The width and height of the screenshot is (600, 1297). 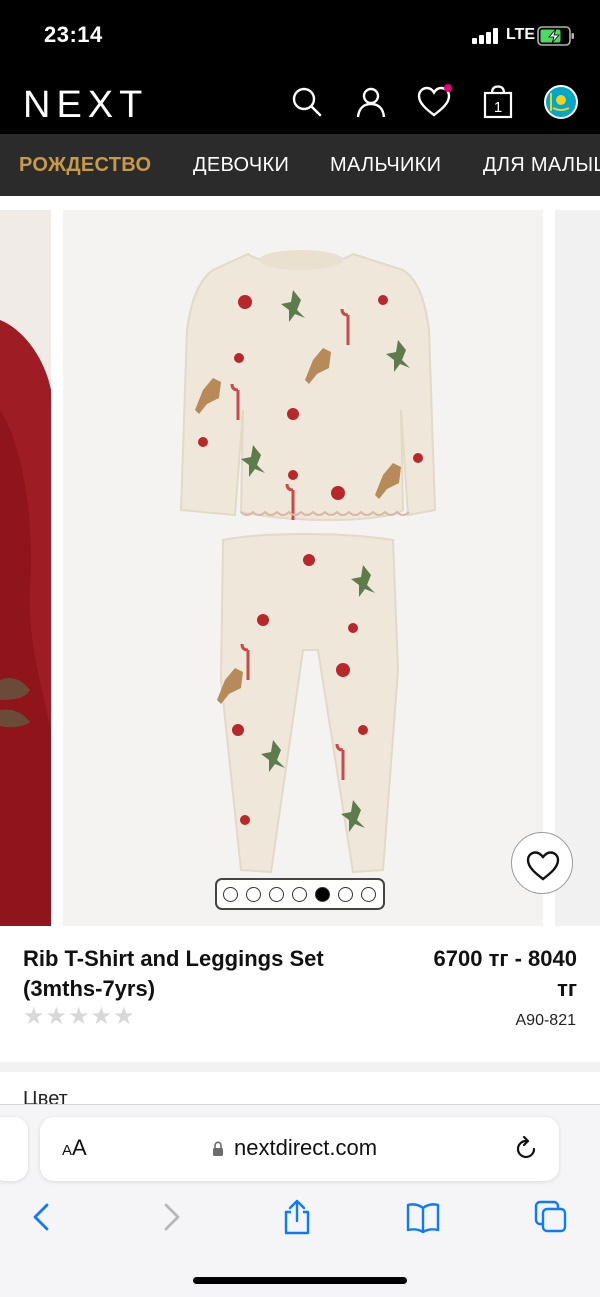 What do you see at coordinates (423, 1217) in the screenshot?
I see `bookmarks-icon` at bounding box center [423, 1217].